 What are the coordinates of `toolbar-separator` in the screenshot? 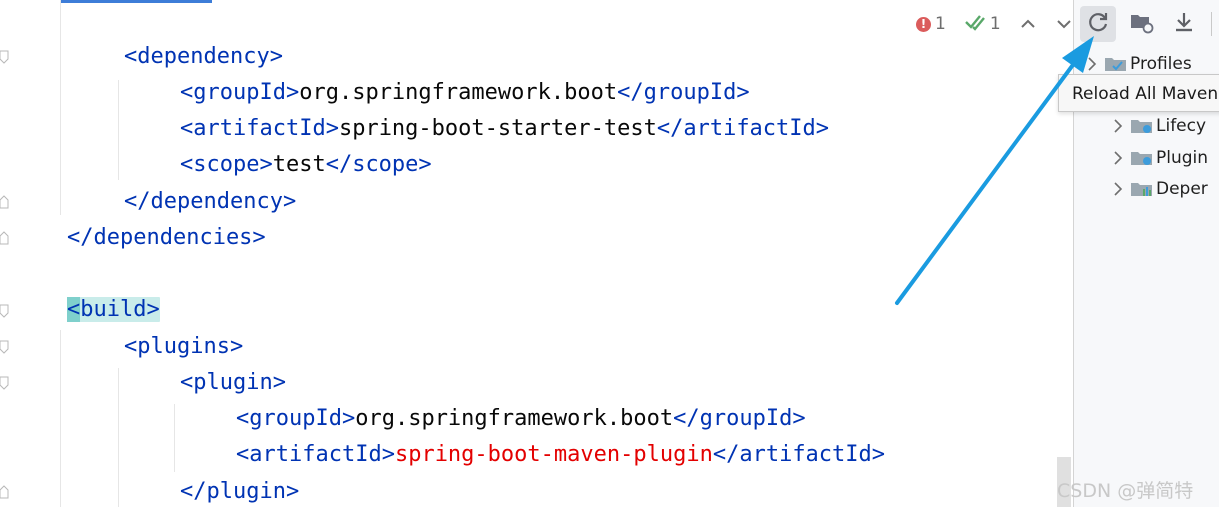 It's located at (1211, 24).